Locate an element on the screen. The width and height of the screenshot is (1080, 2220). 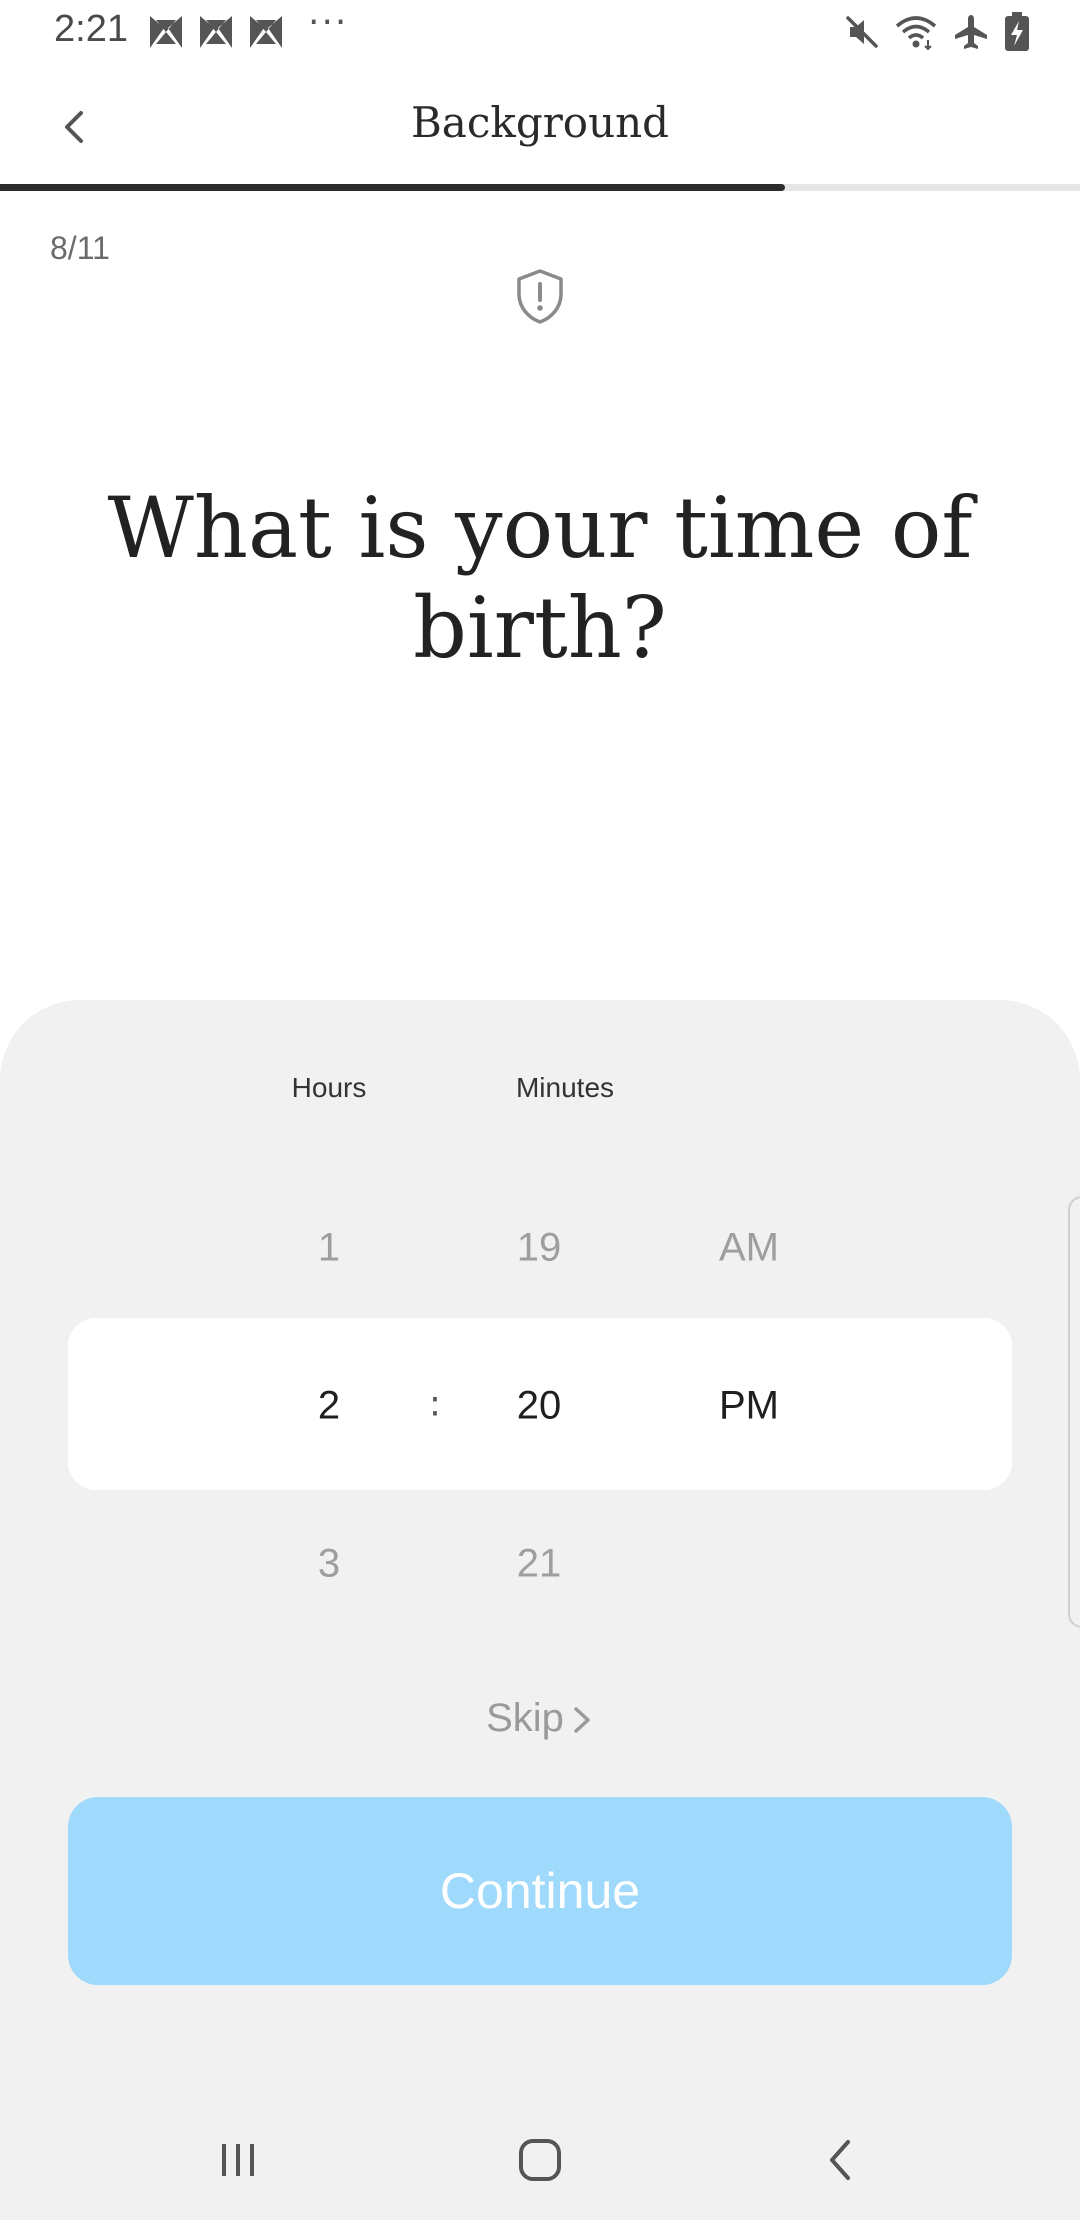
progress-bar is located at coordinates (540, 187).